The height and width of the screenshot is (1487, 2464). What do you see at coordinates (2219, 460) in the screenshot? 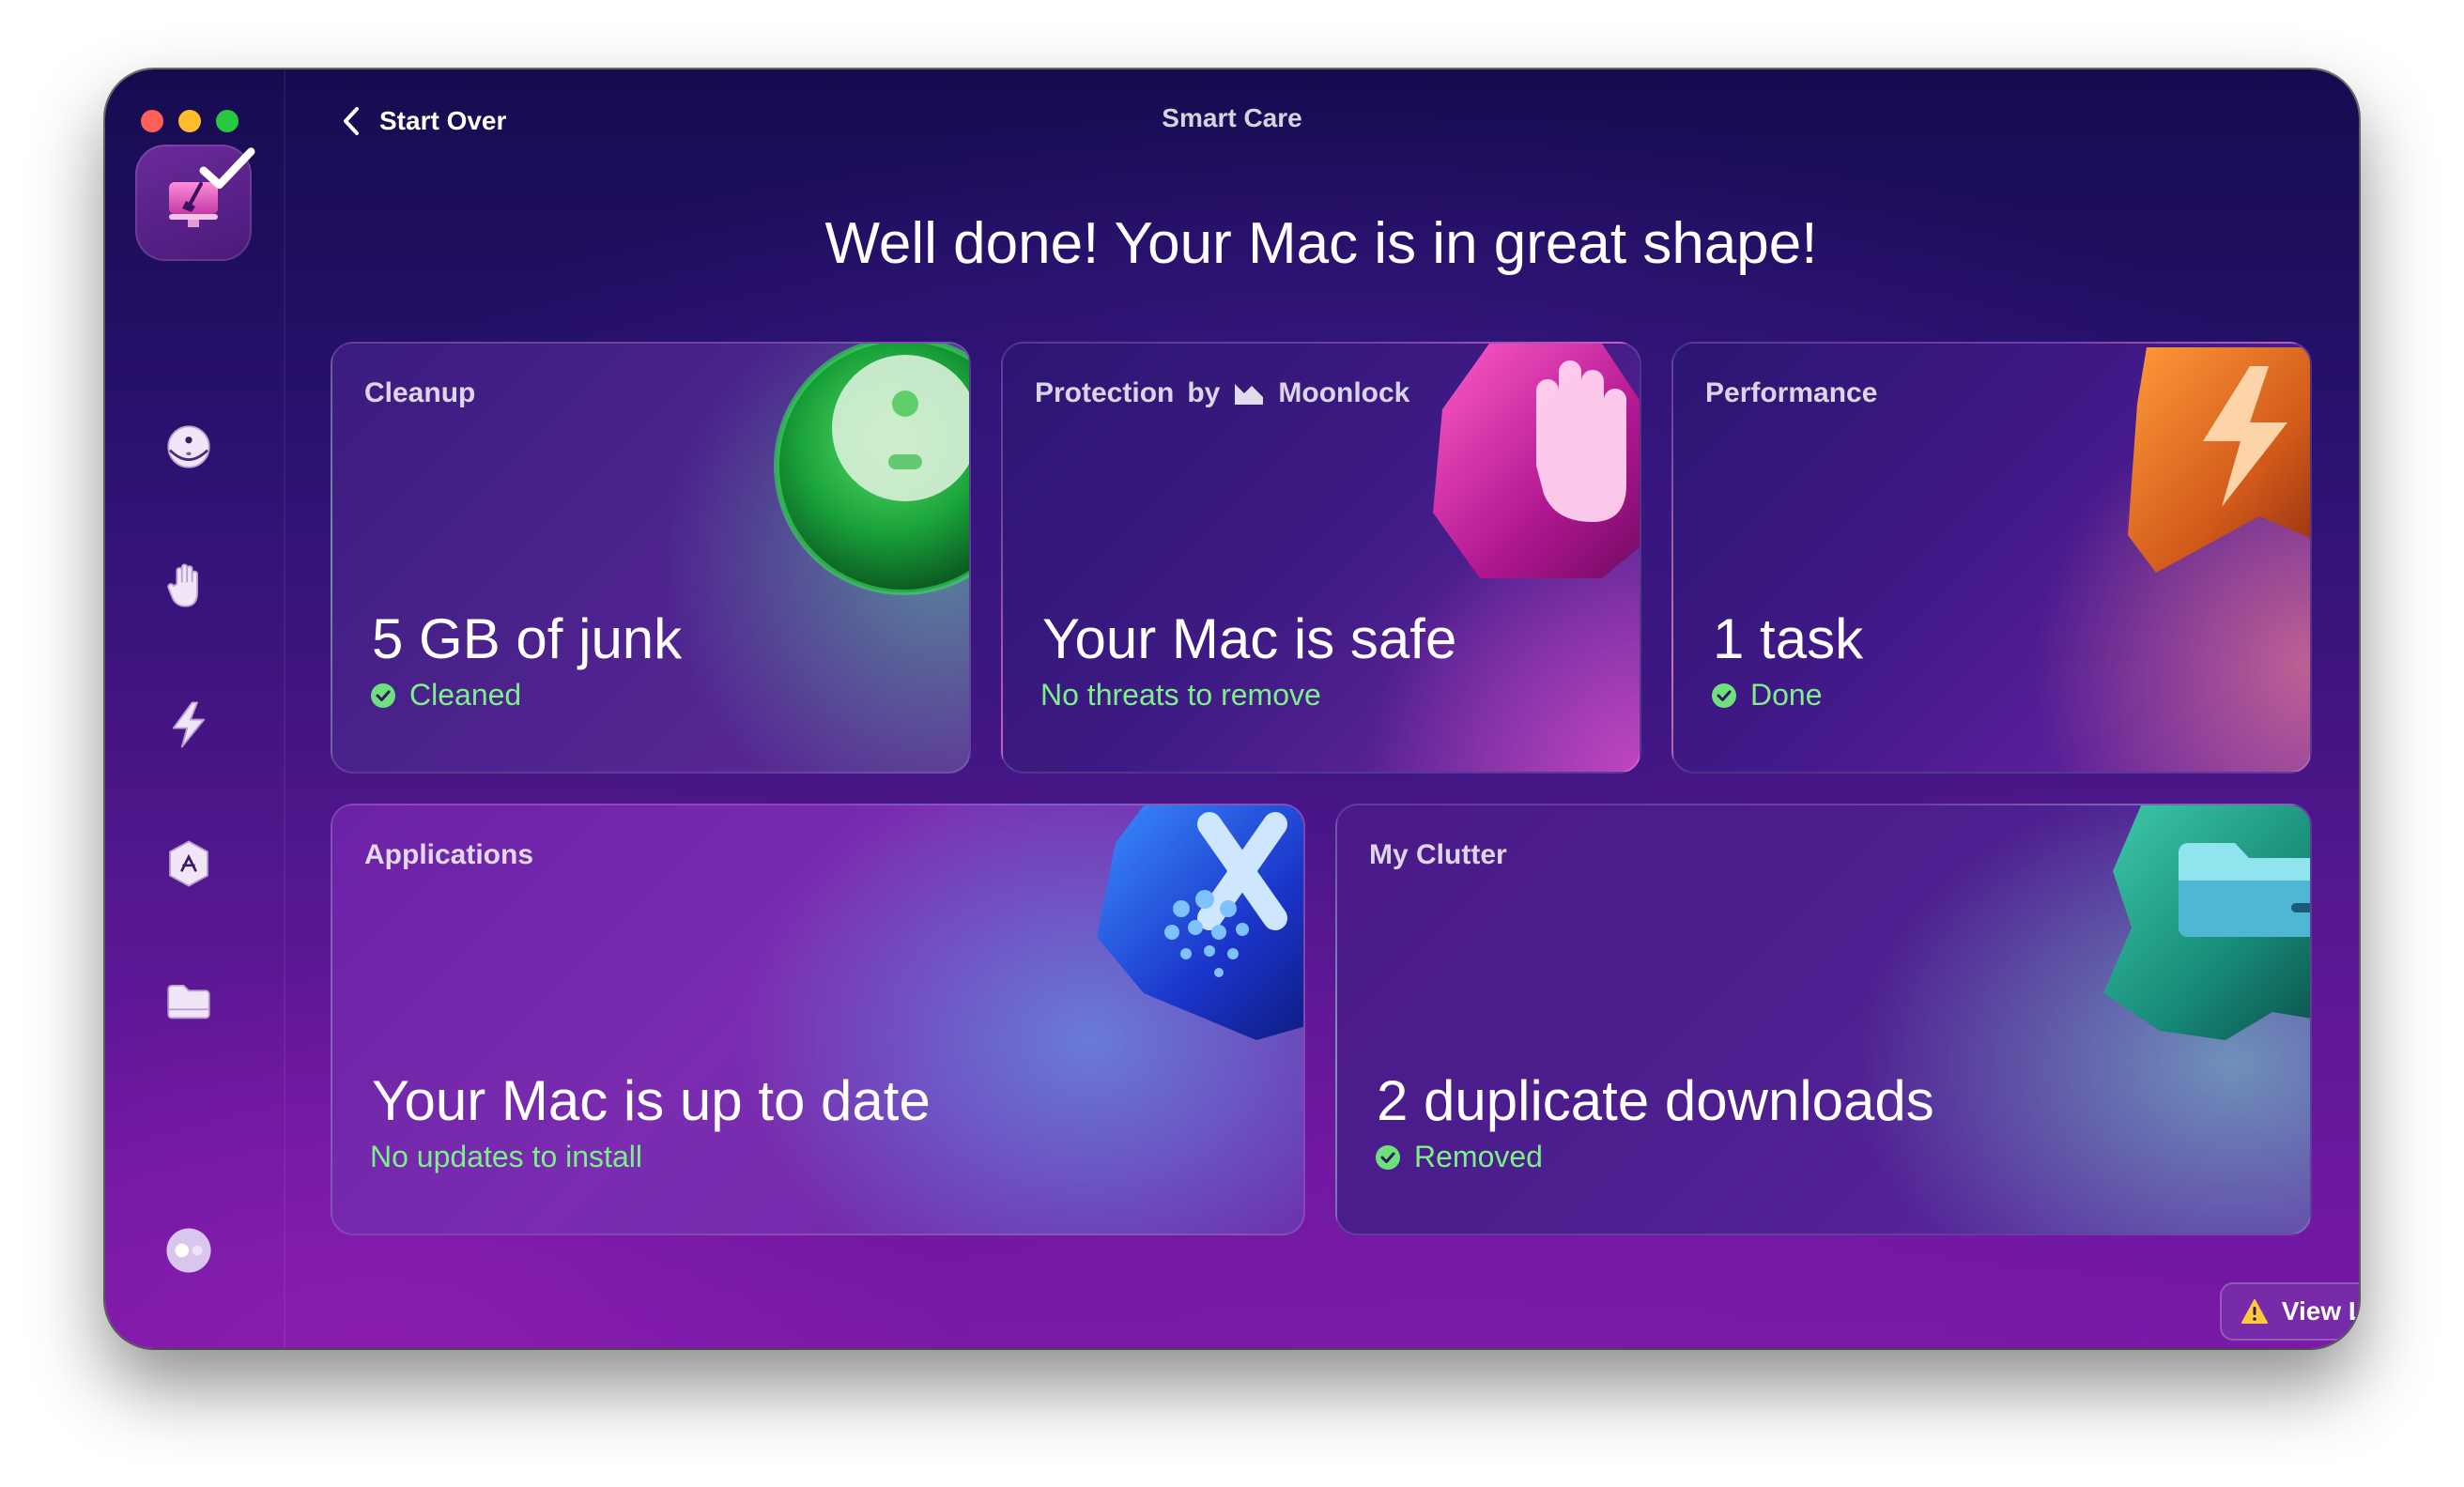
I see `orange-lightning-icon` at bounding box center [2219, 460].